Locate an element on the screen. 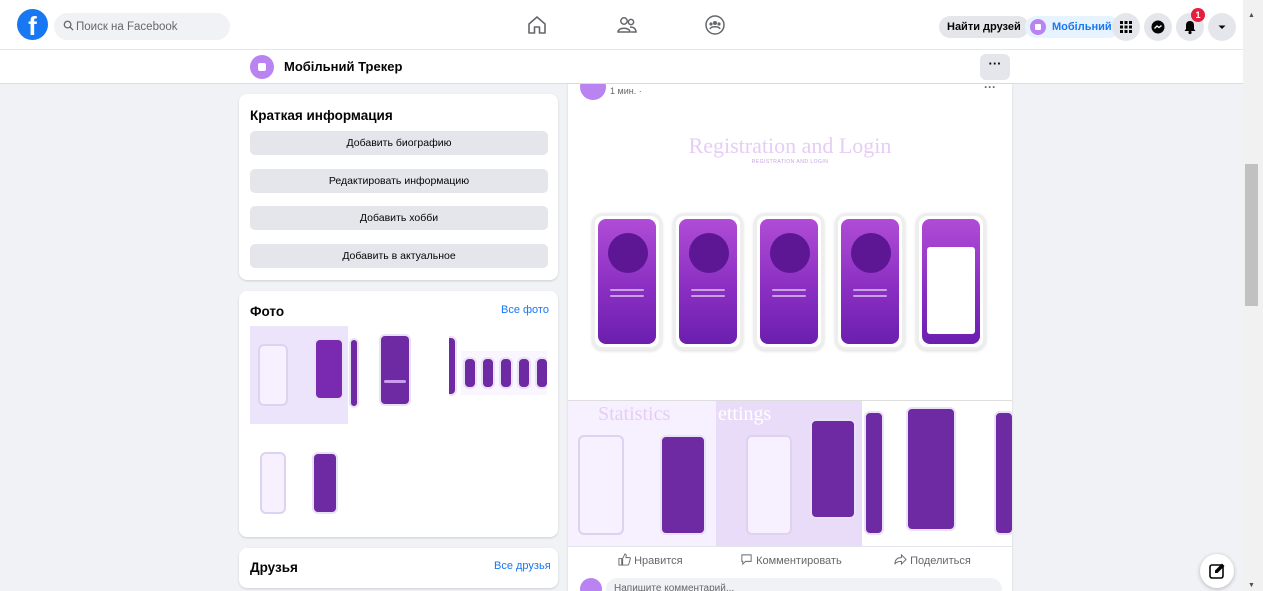  comment-label: Комментировать is located at coordinates (799, 561).